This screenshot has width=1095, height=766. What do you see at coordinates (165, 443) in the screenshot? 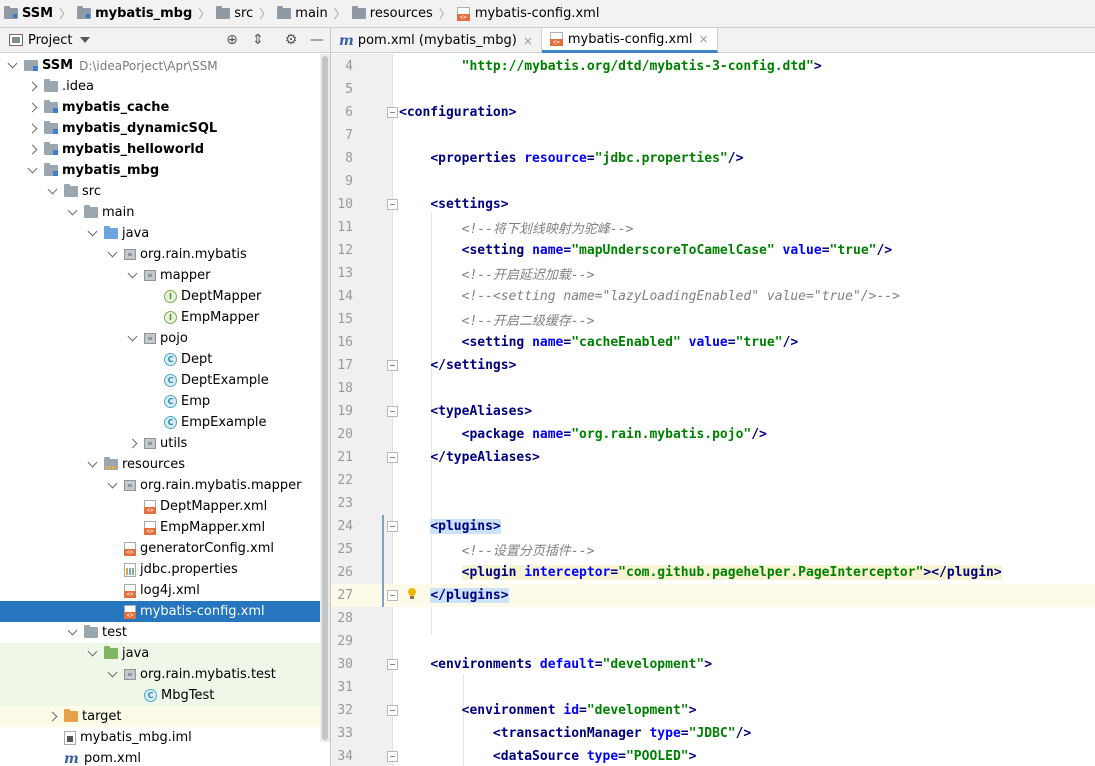
I see `tree-item-utils: utils` at bounding box center [165, 443].